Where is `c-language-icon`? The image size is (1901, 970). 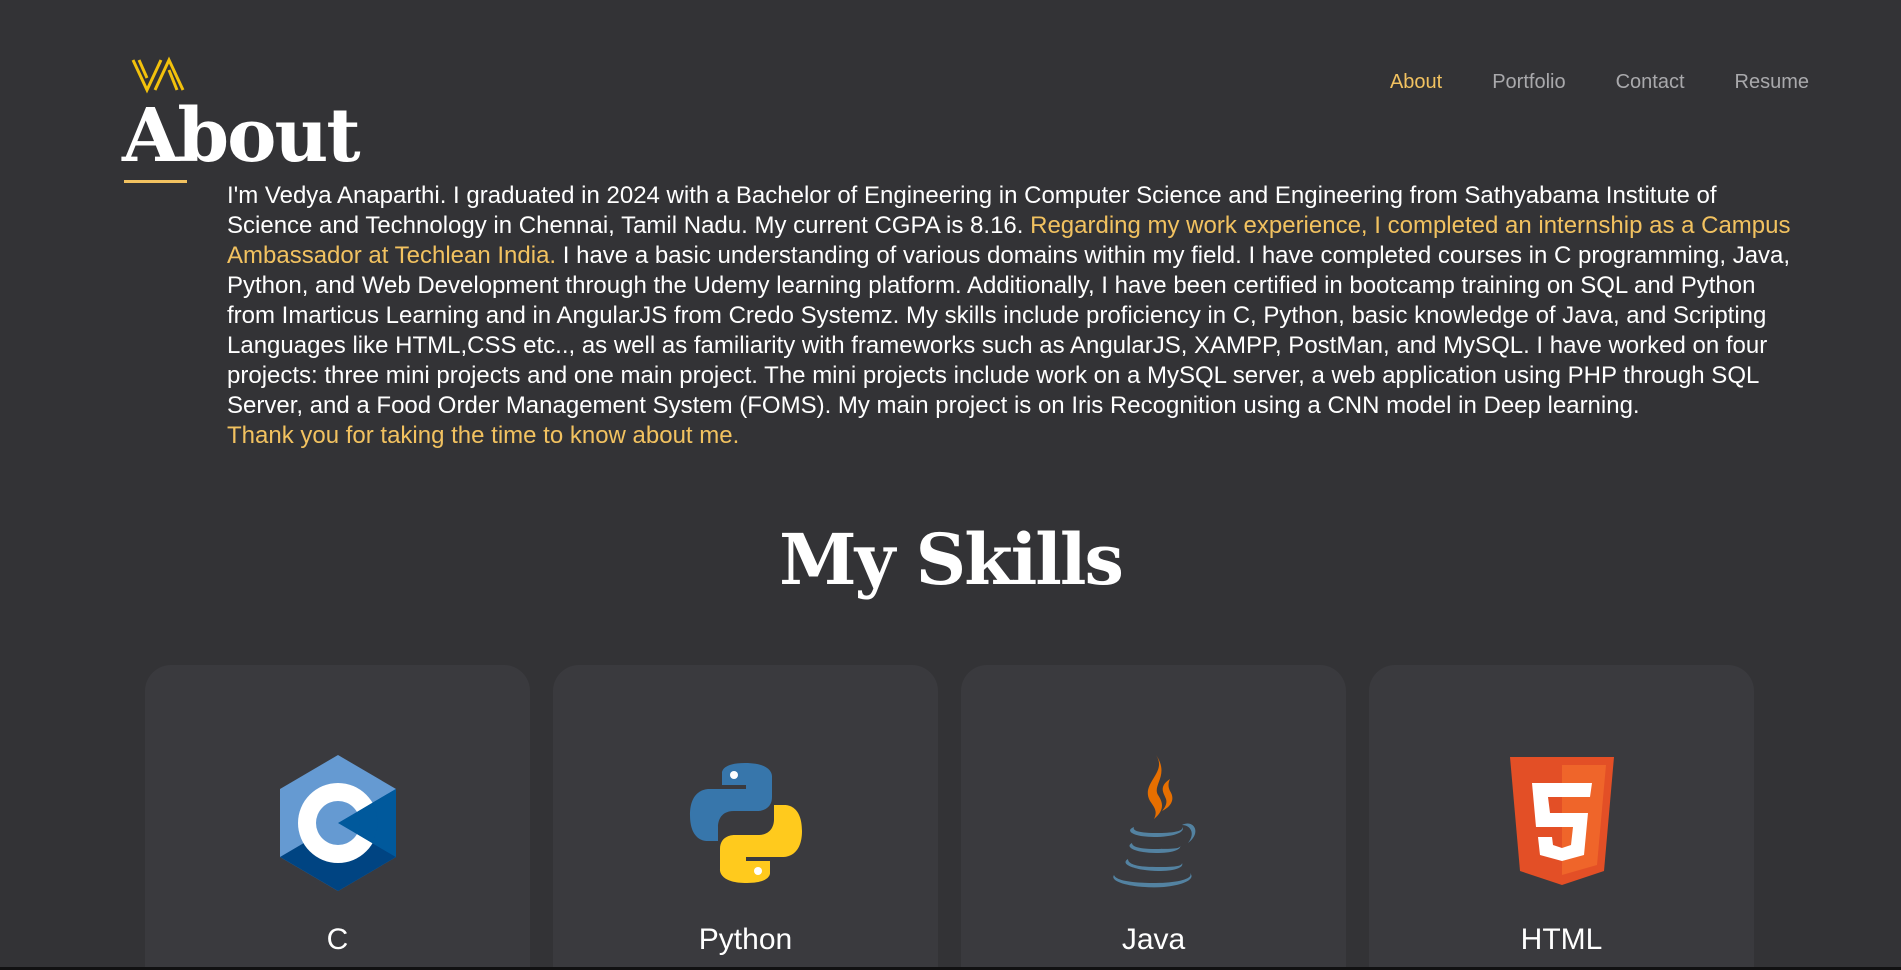
c-language-icon is located at coordinates (337, 823).